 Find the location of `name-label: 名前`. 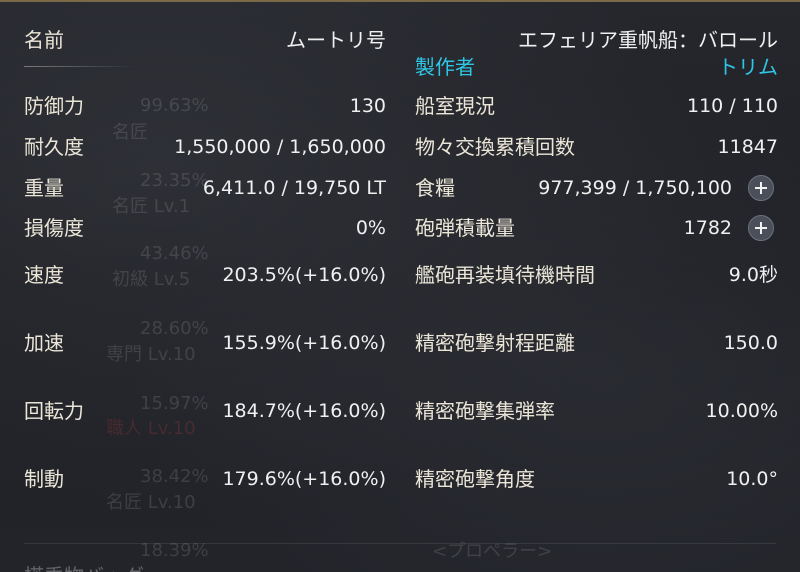

name-label: 名前 is located at coordinates (44, 40).